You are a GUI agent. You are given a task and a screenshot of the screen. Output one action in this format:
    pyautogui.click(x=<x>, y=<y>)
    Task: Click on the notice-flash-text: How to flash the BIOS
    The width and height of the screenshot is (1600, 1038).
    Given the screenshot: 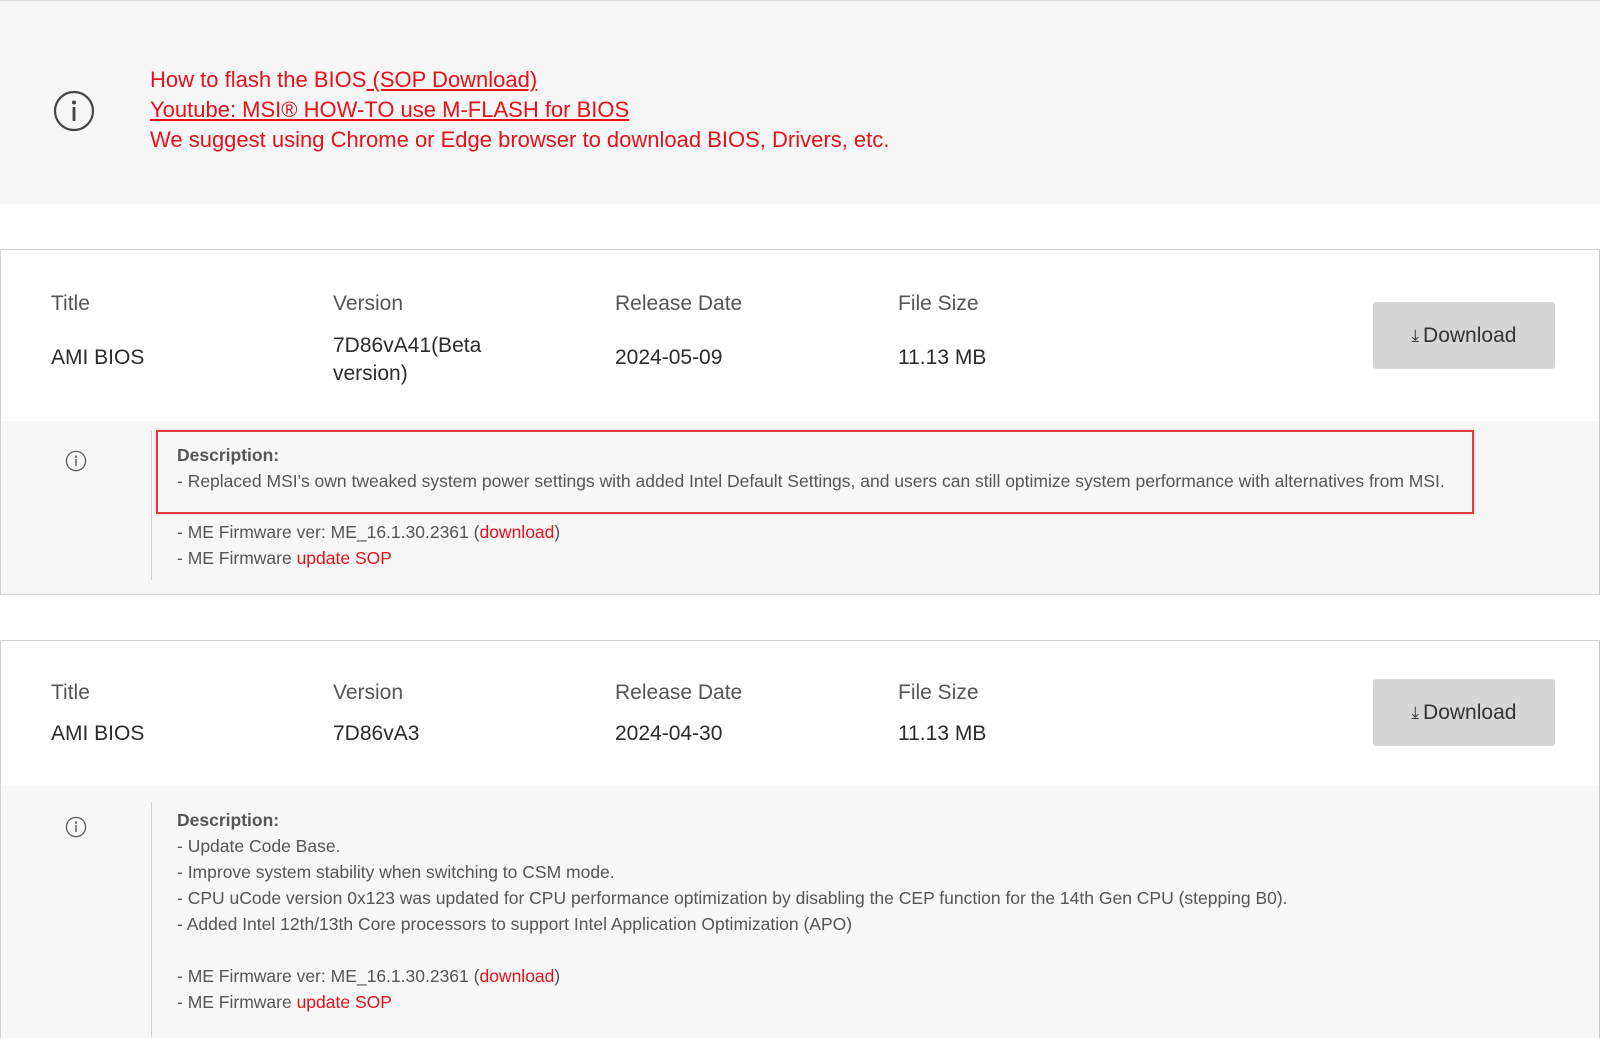 What is the action you would take?
    pyautogui.click(x=258, y=79)
    